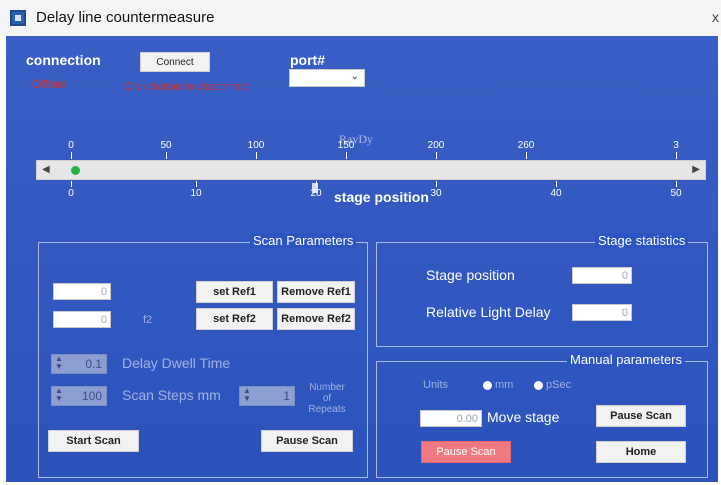  What do you see at coordinates (556, 193) in the screenshot?
I see `bottom-scale-tick-label: 40` at bounding box center [556, 193].